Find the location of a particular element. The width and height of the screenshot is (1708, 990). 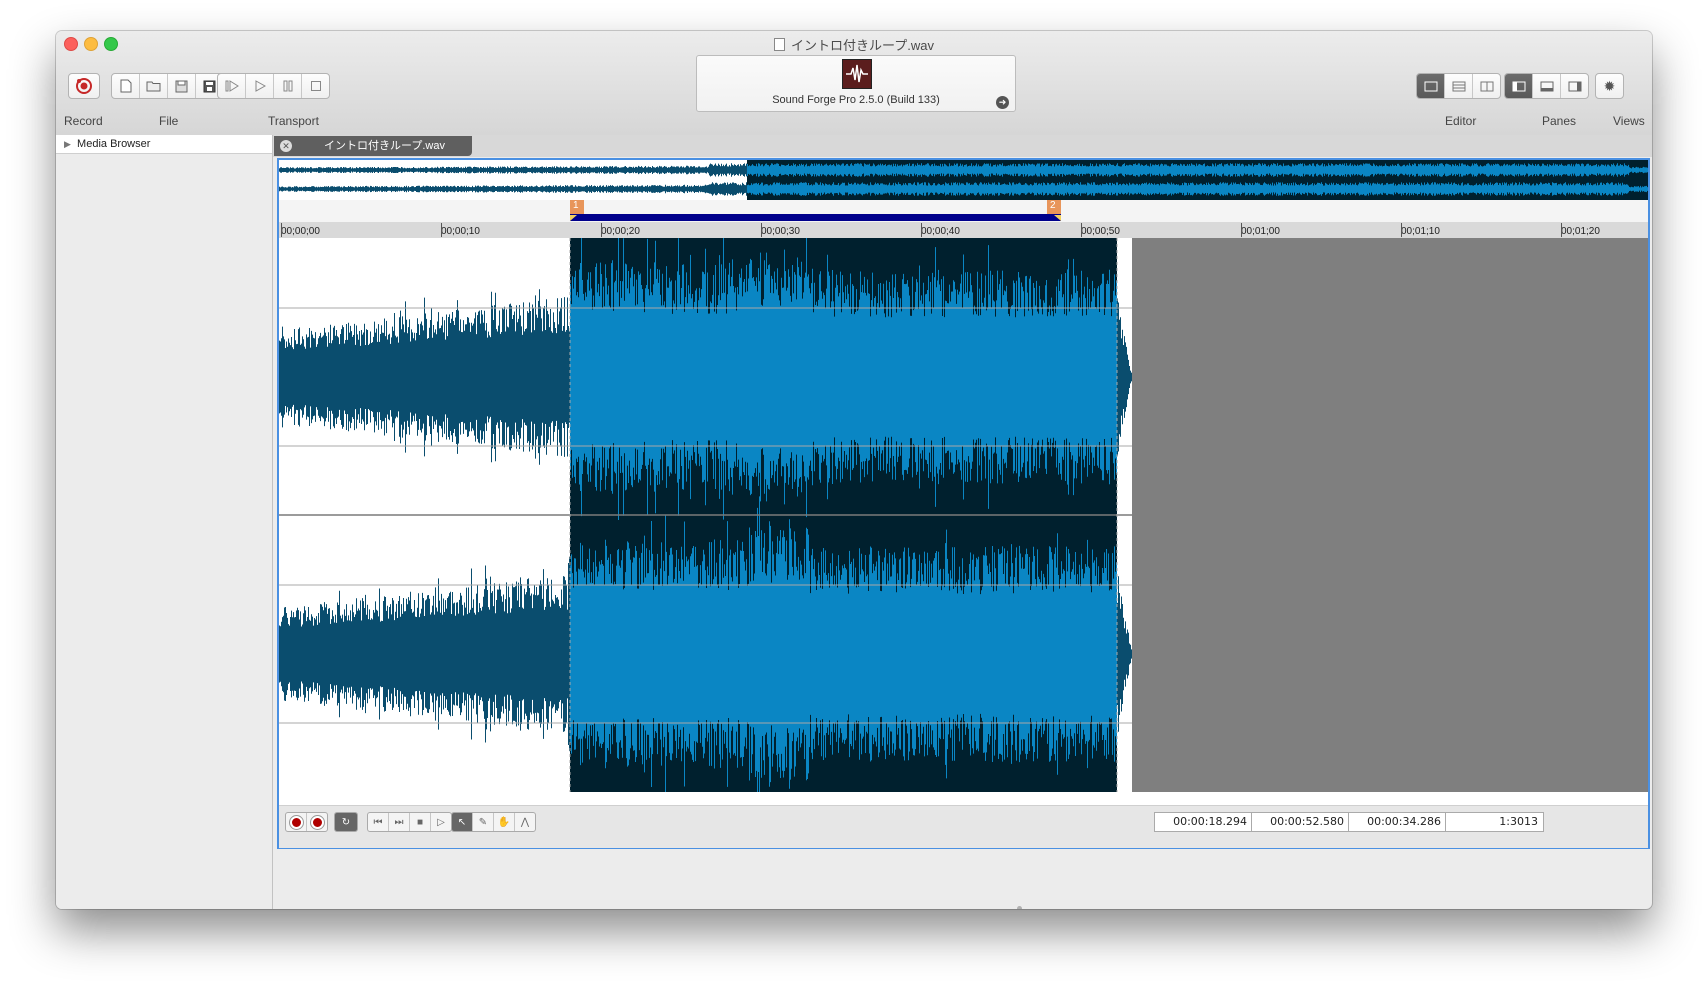

editor-group is located at coordinates (1458, 86).